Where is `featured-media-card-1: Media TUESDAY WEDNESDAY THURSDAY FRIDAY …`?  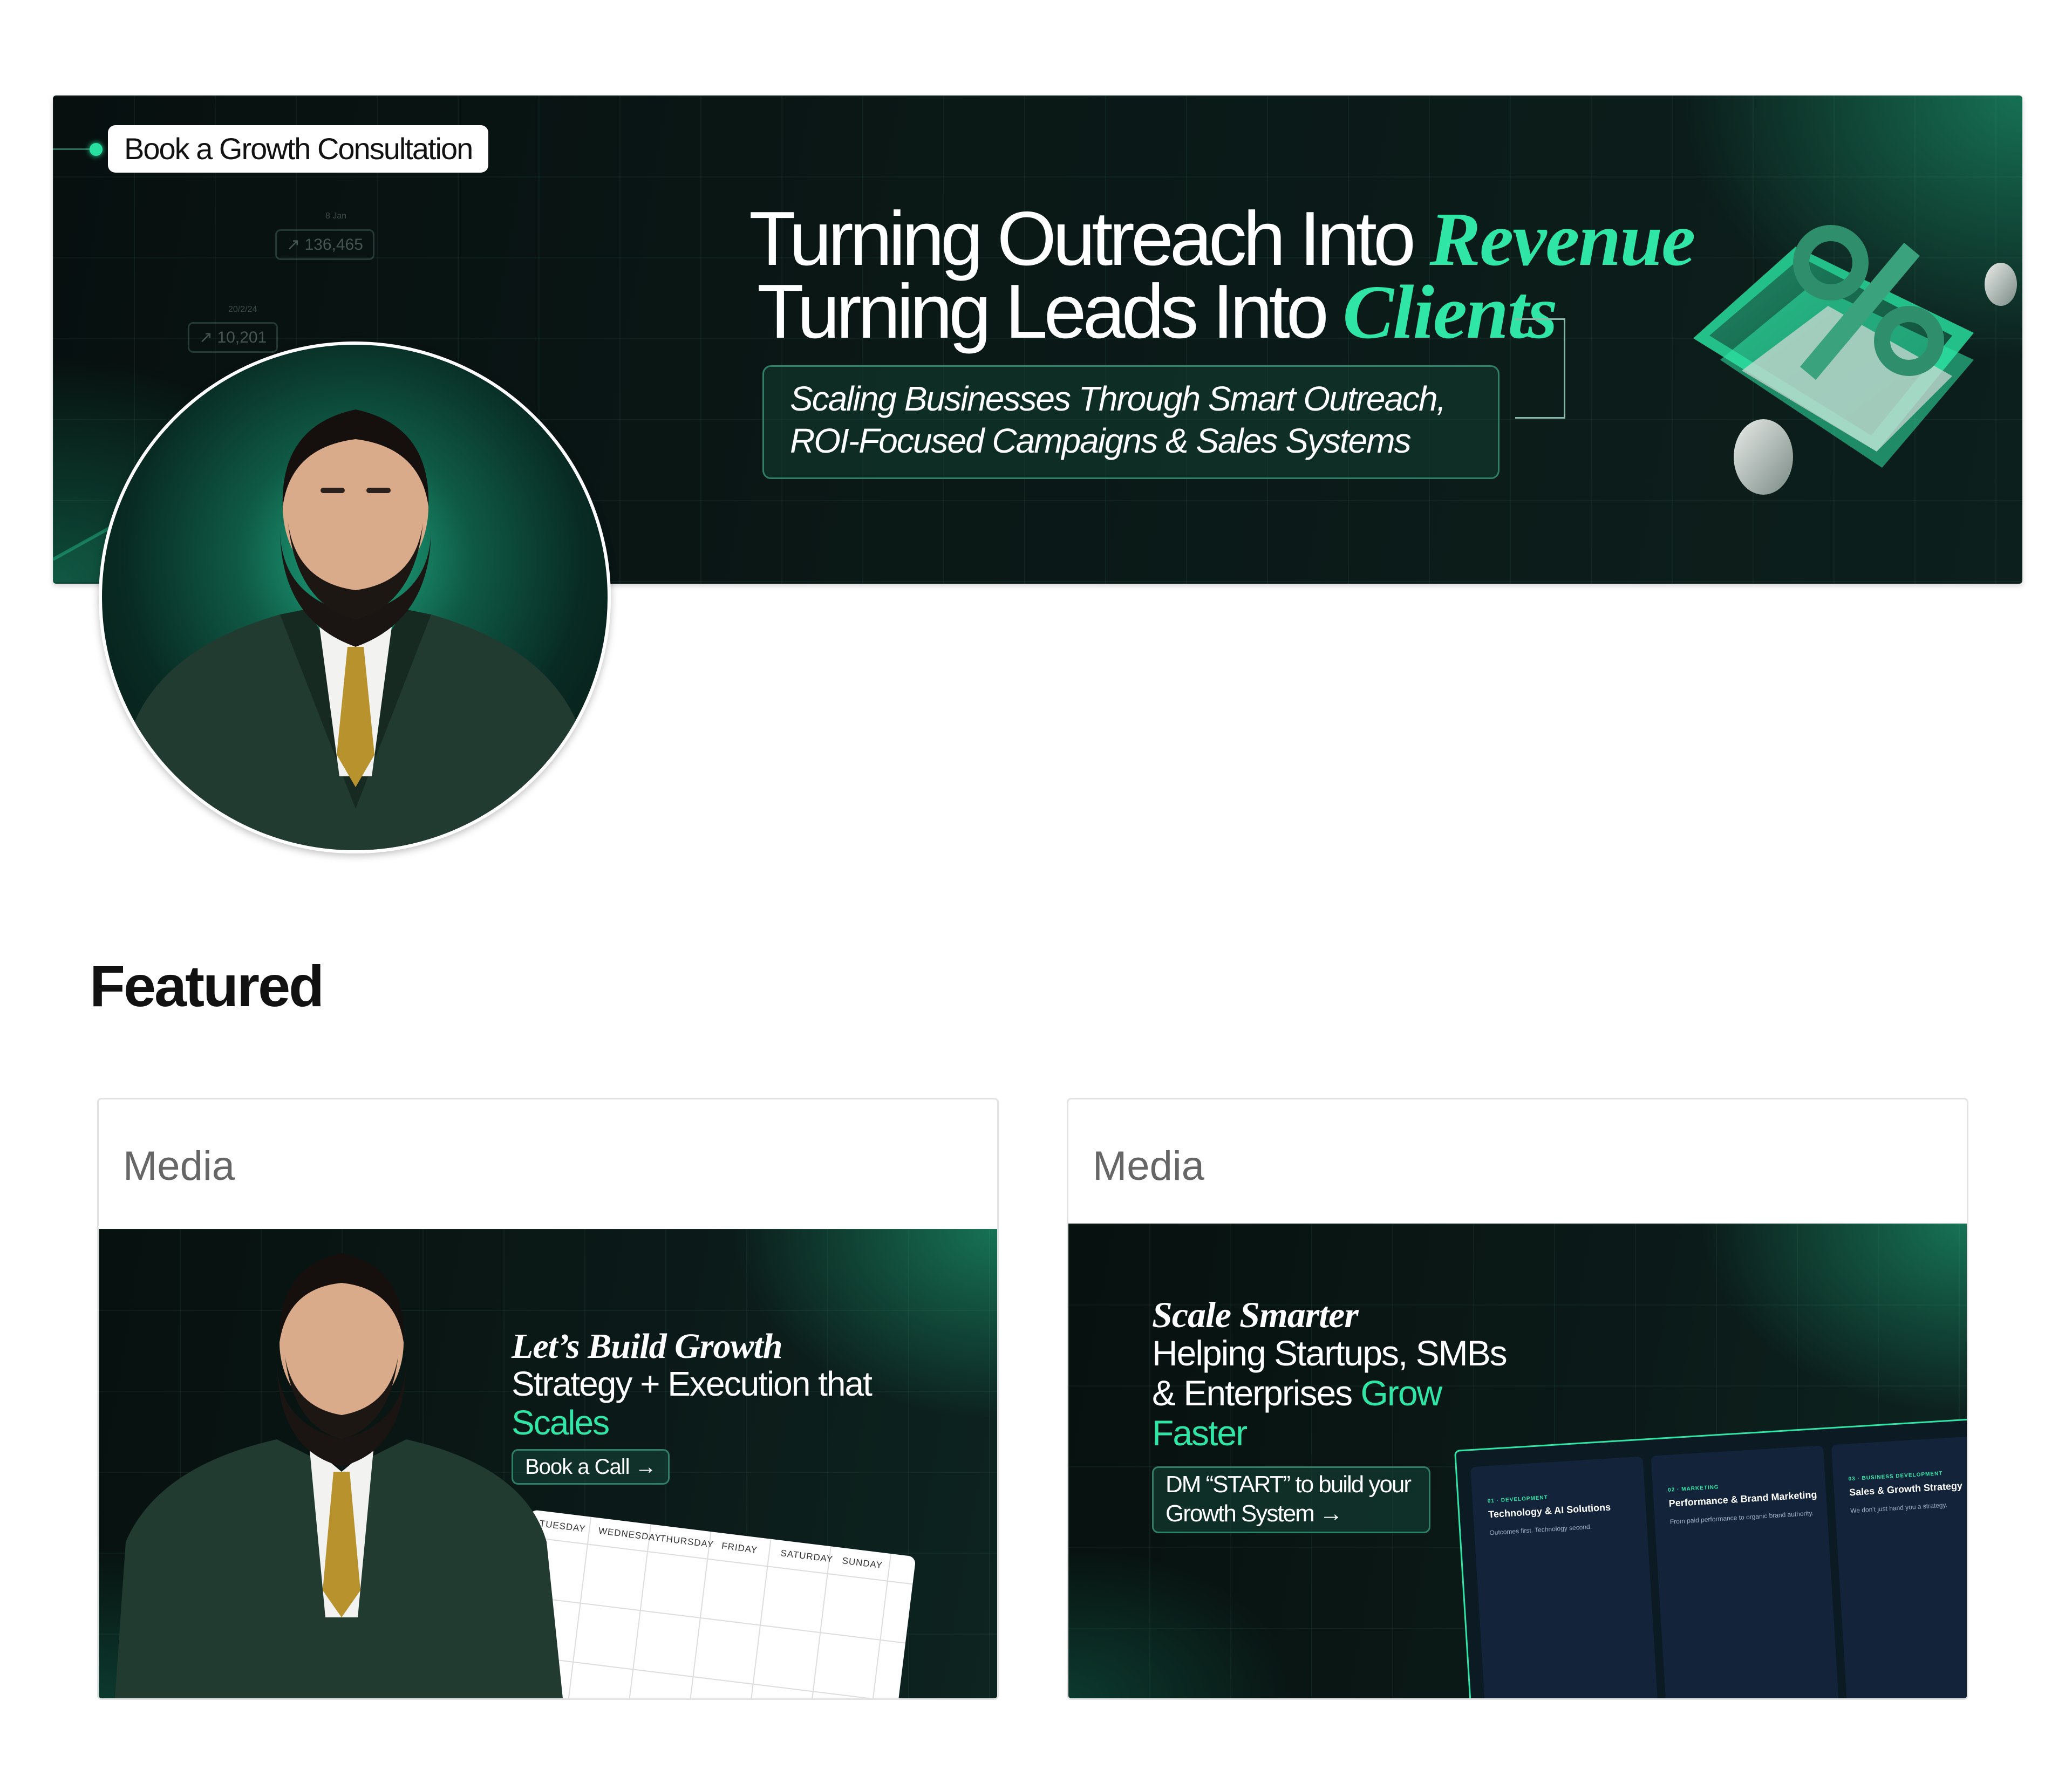
featured-media-card-1: Media TUESDAY WEDNESDAY THURSDAY FRIDAY … is located at coordinates (548, 1399).